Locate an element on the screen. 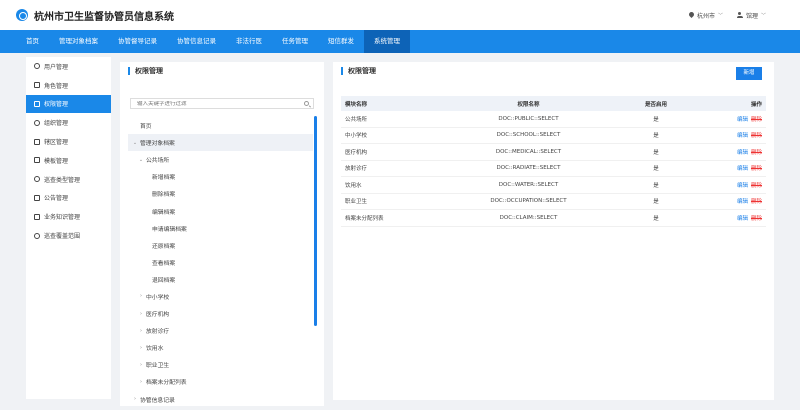 This screenshot has height=410, width=800. chevron-down-icon: ﹀ is located at coordinates (720, 15).